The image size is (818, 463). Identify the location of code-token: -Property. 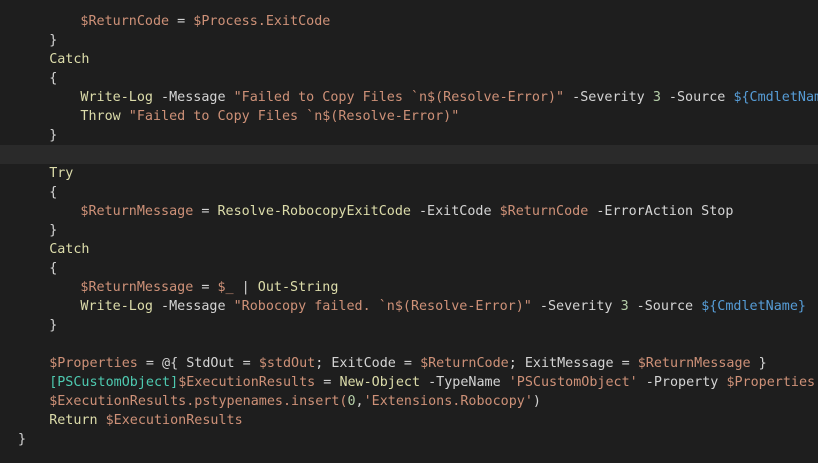
(682, 382).